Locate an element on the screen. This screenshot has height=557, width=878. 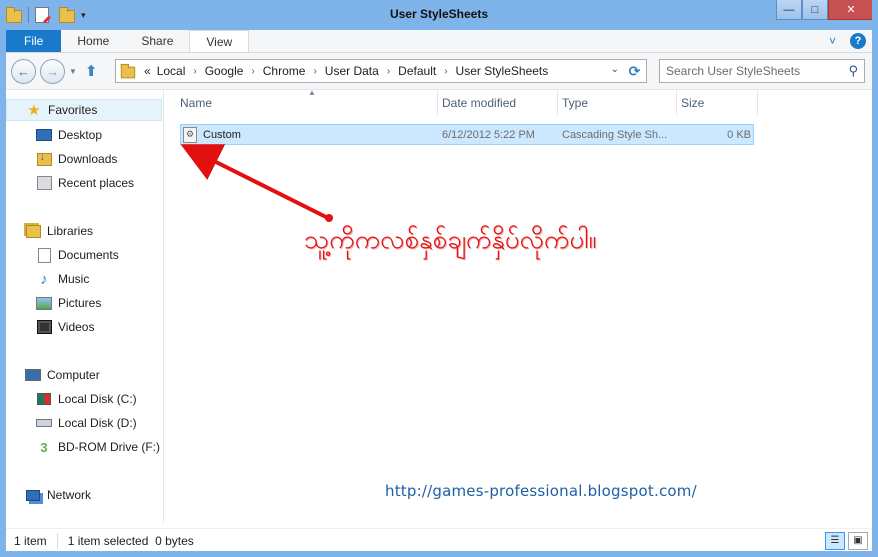
nav-item-network: Network is located at coordinates (58, 495).